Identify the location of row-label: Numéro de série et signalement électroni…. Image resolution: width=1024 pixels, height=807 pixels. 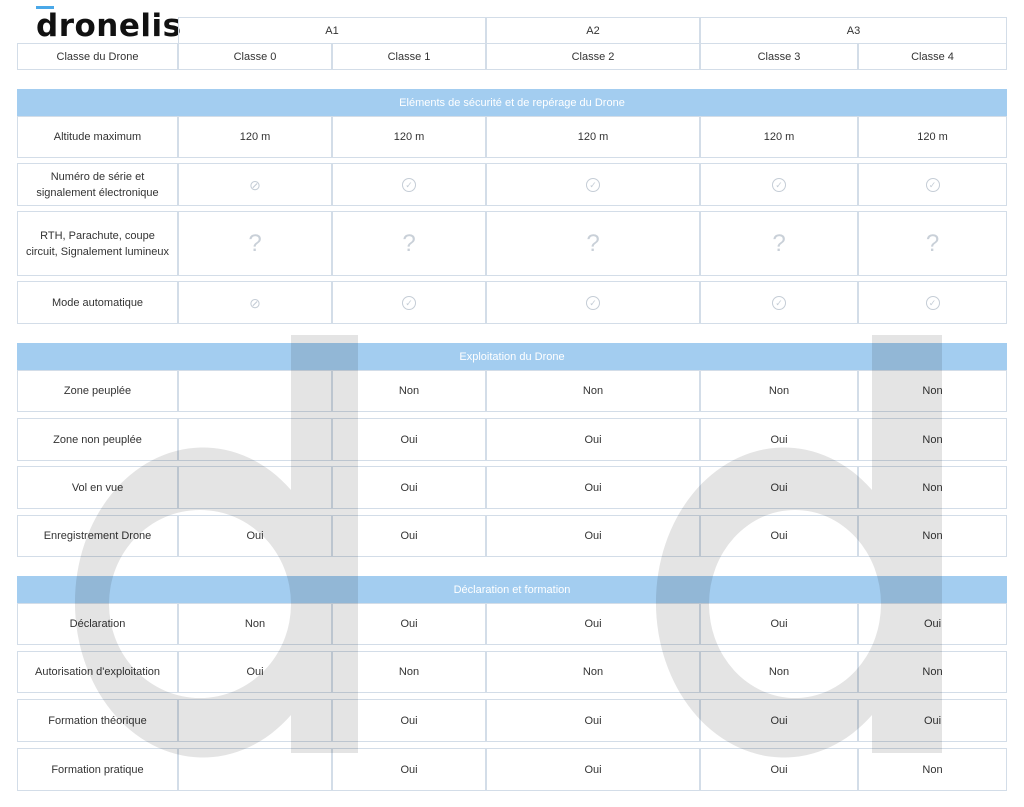
(97, 184).